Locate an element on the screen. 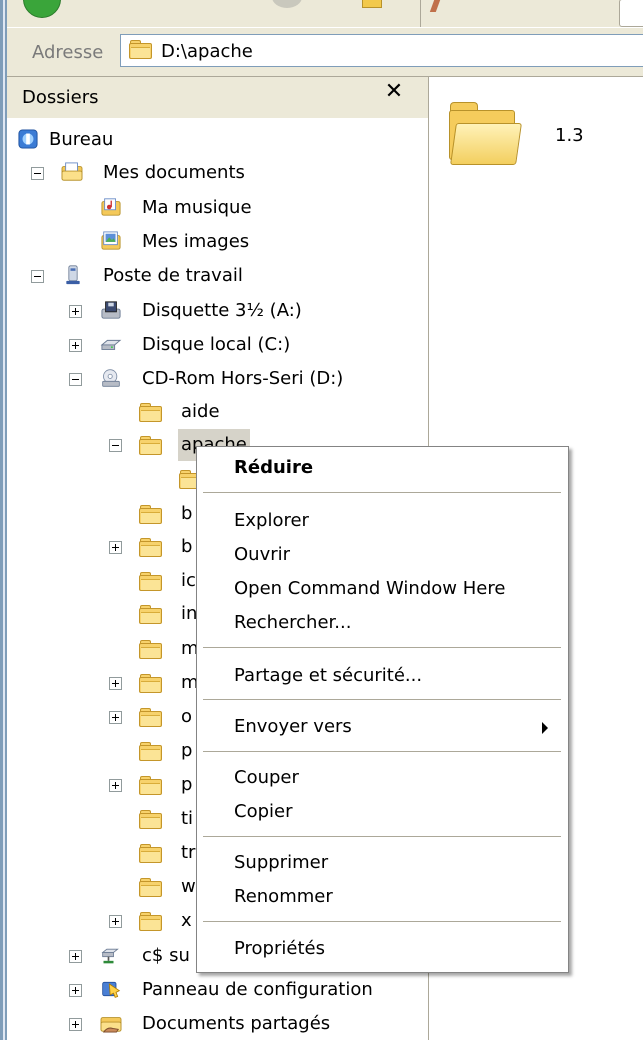  tree-item-cd-rom: CD-Rom Hors-Seri (D:) is located at coordinates (217, 379).